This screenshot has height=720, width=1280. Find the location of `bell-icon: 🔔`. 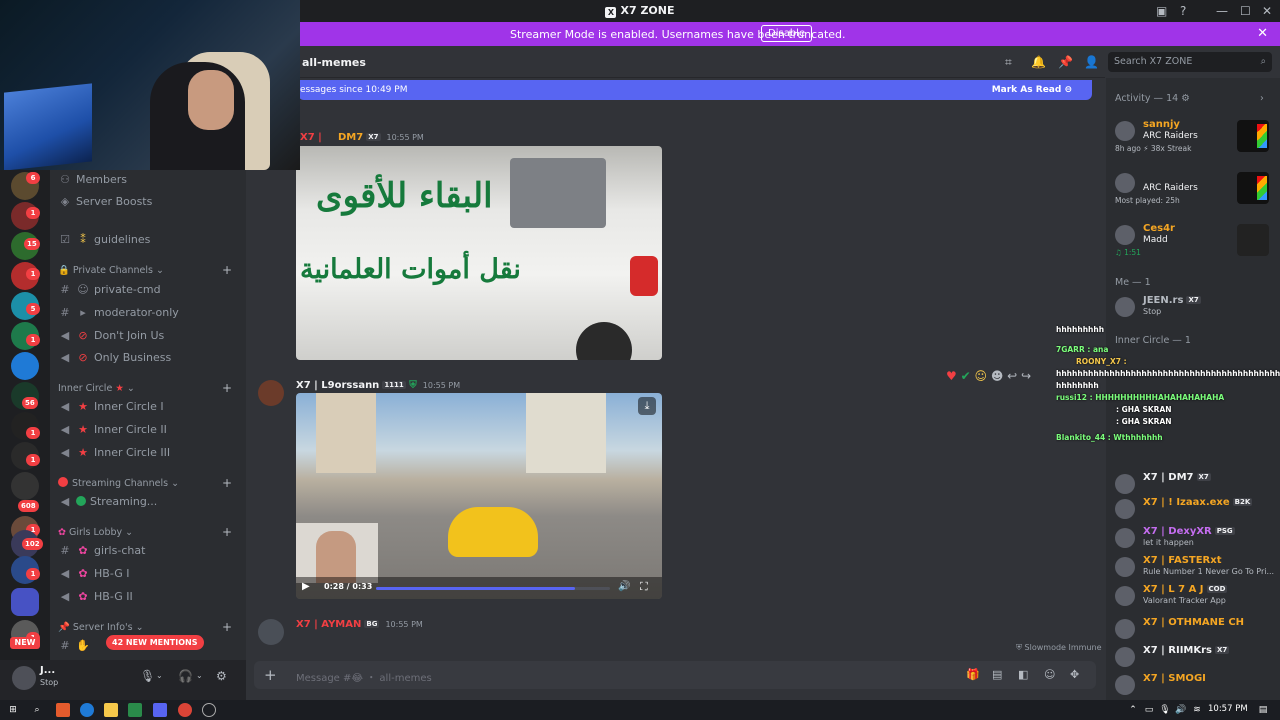

bell-icon: 🔔 is located at coordinates (1038, 62).